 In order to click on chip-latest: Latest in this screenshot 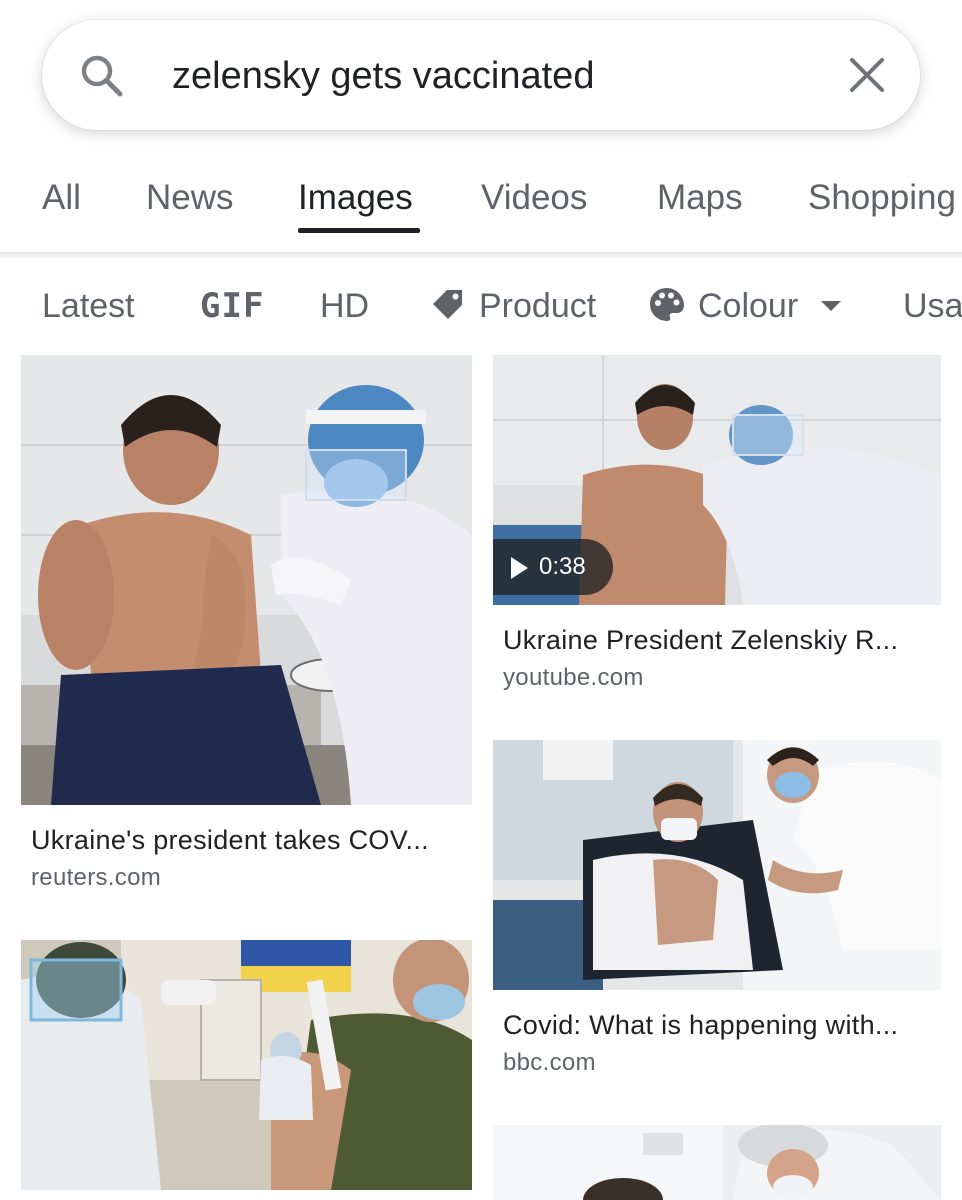, I will do `click(88, 306)`.